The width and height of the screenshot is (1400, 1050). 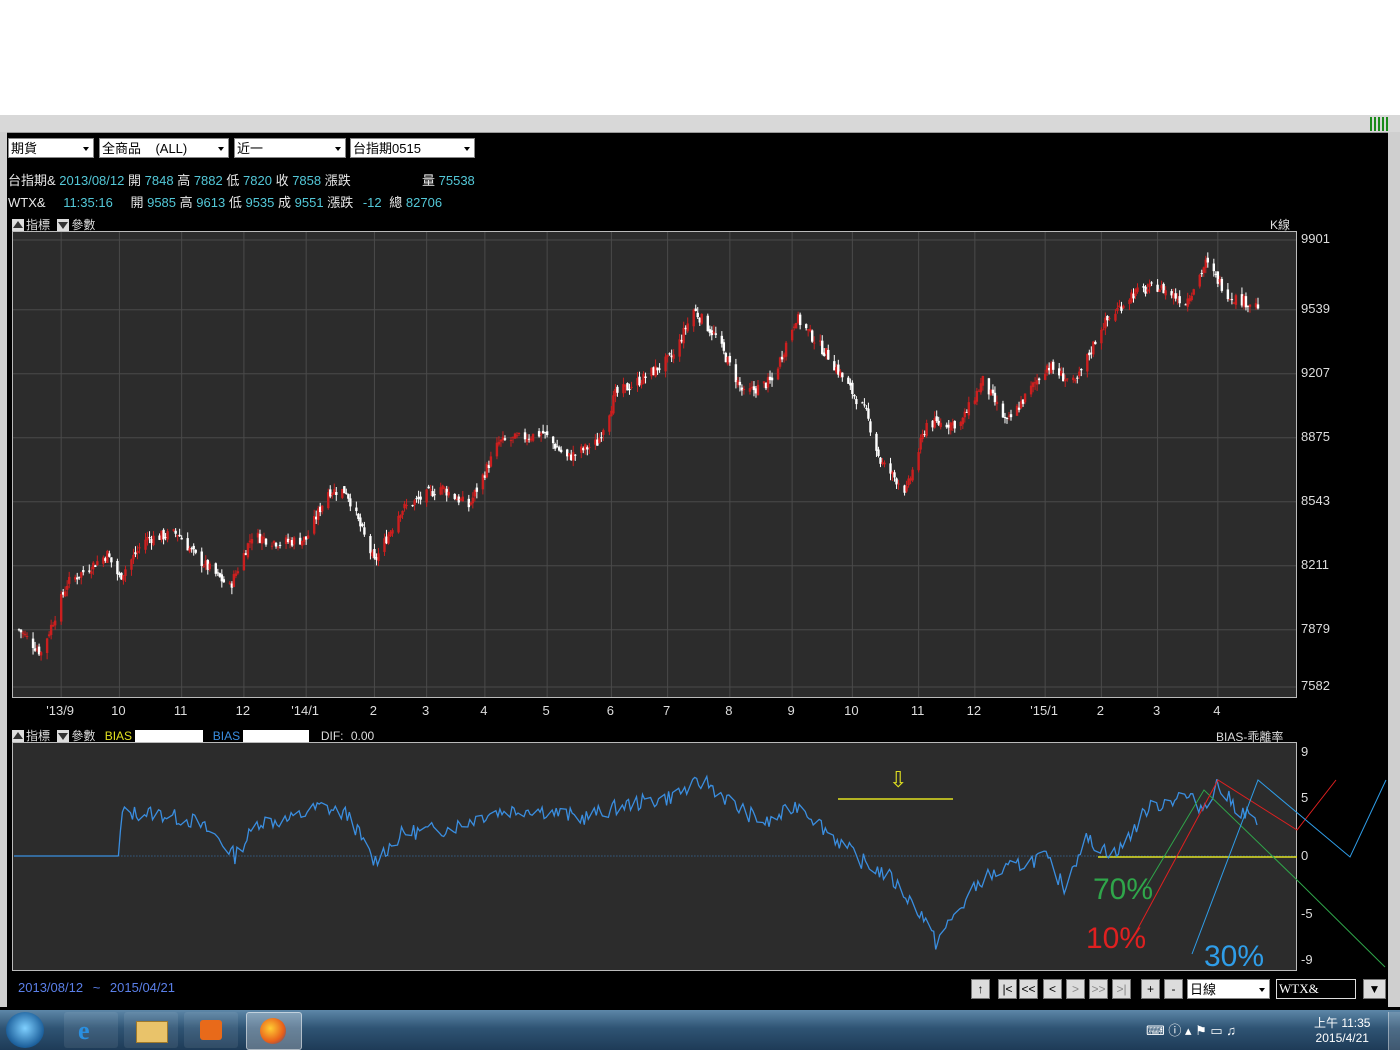 I want to click on zoom-out-button: -, so click(x=1173, y=989).